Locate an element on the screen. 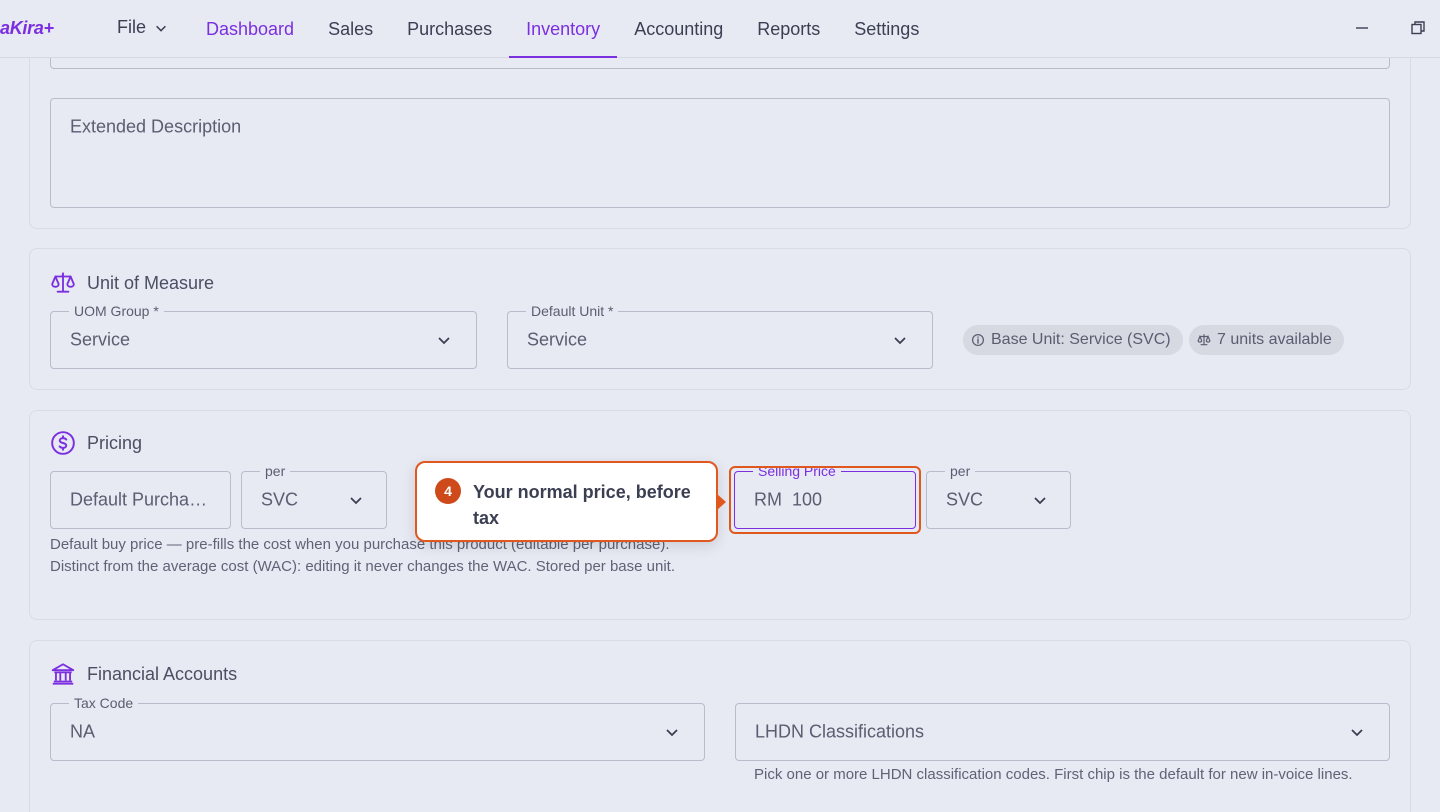 The image size is (1440, 812). tour-callout: 4 Your normal price, before tax is located at coordinates (570, 501).